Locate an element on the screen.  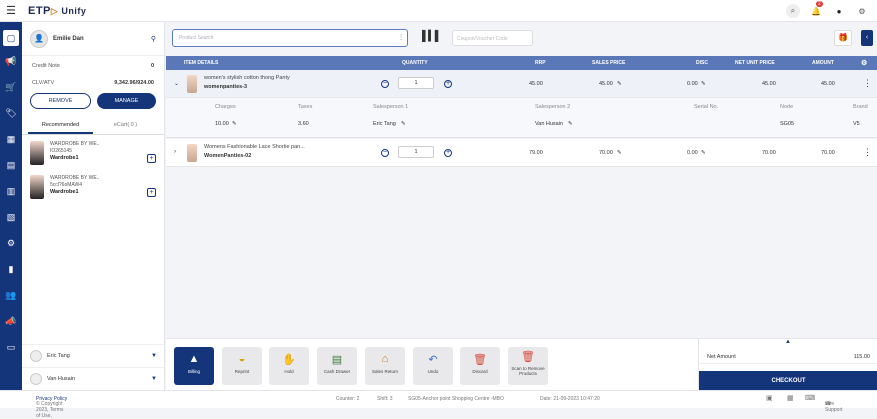
net-unit-price-value: 70.00 is located at coordinates (769, 153).